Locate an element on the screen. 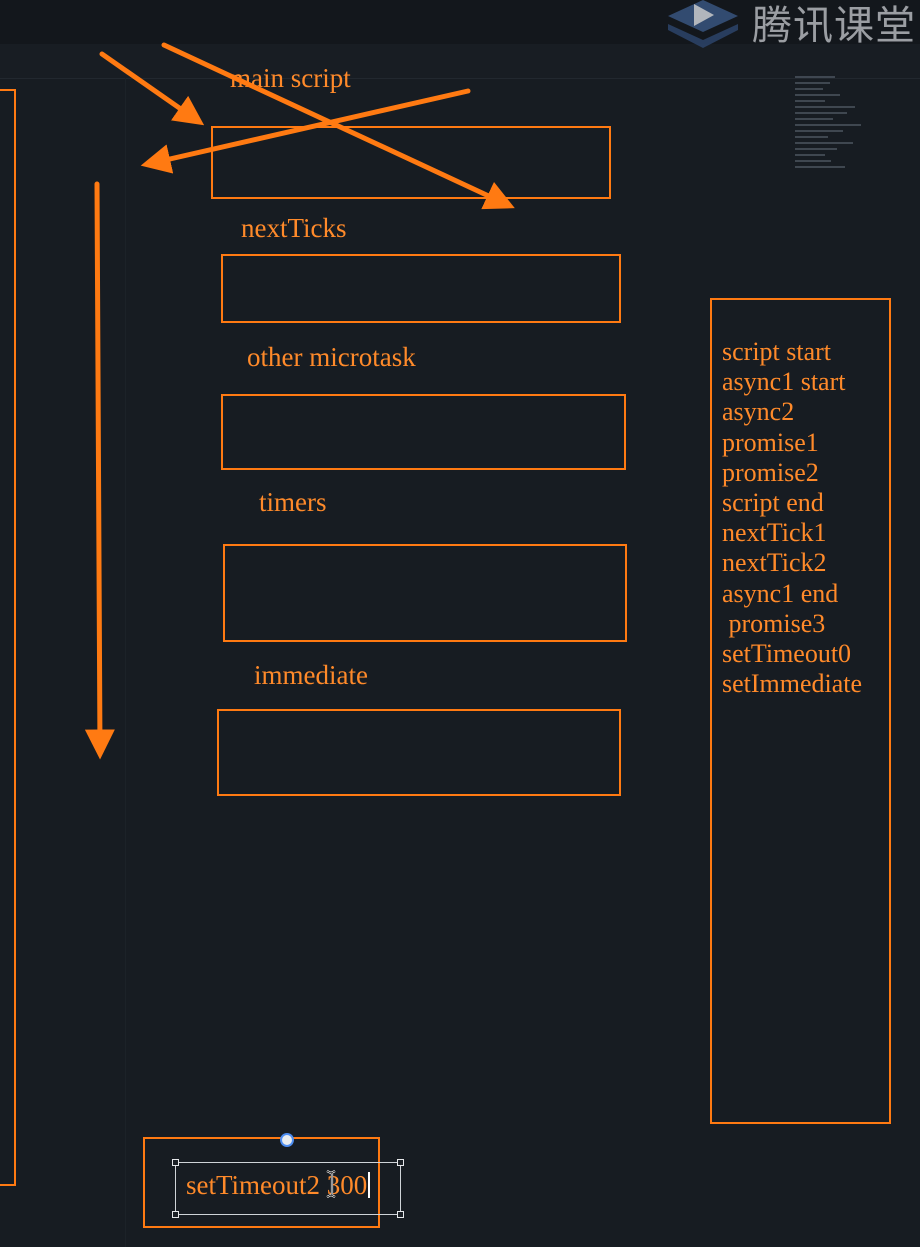 This screenshot has height=1247, width=920. arrow-strike-through-left is located at coordinates (305, 131).